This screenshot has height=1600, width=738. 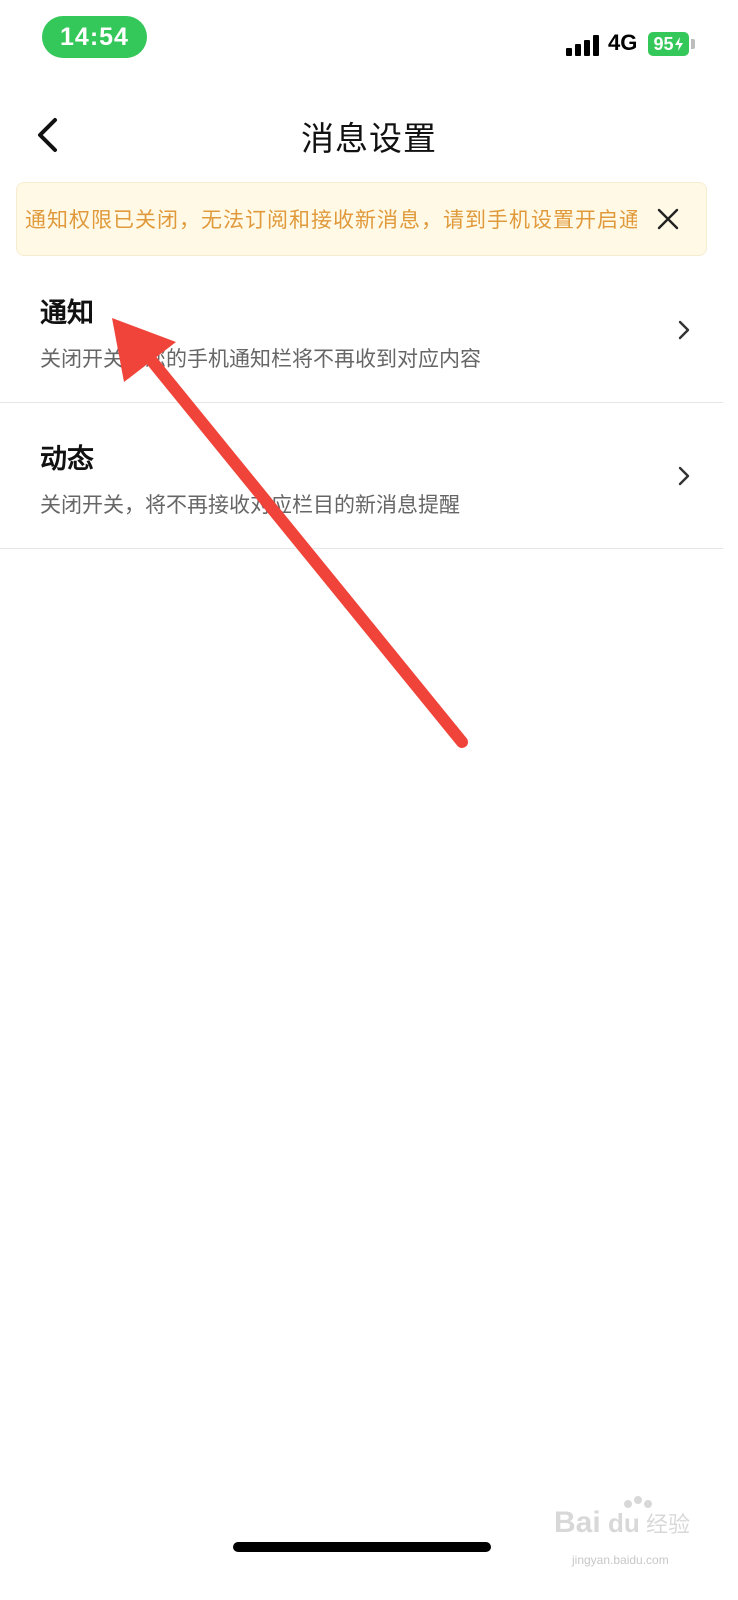 I want to click on signal-strength-icon, so click(x=583, y=45).